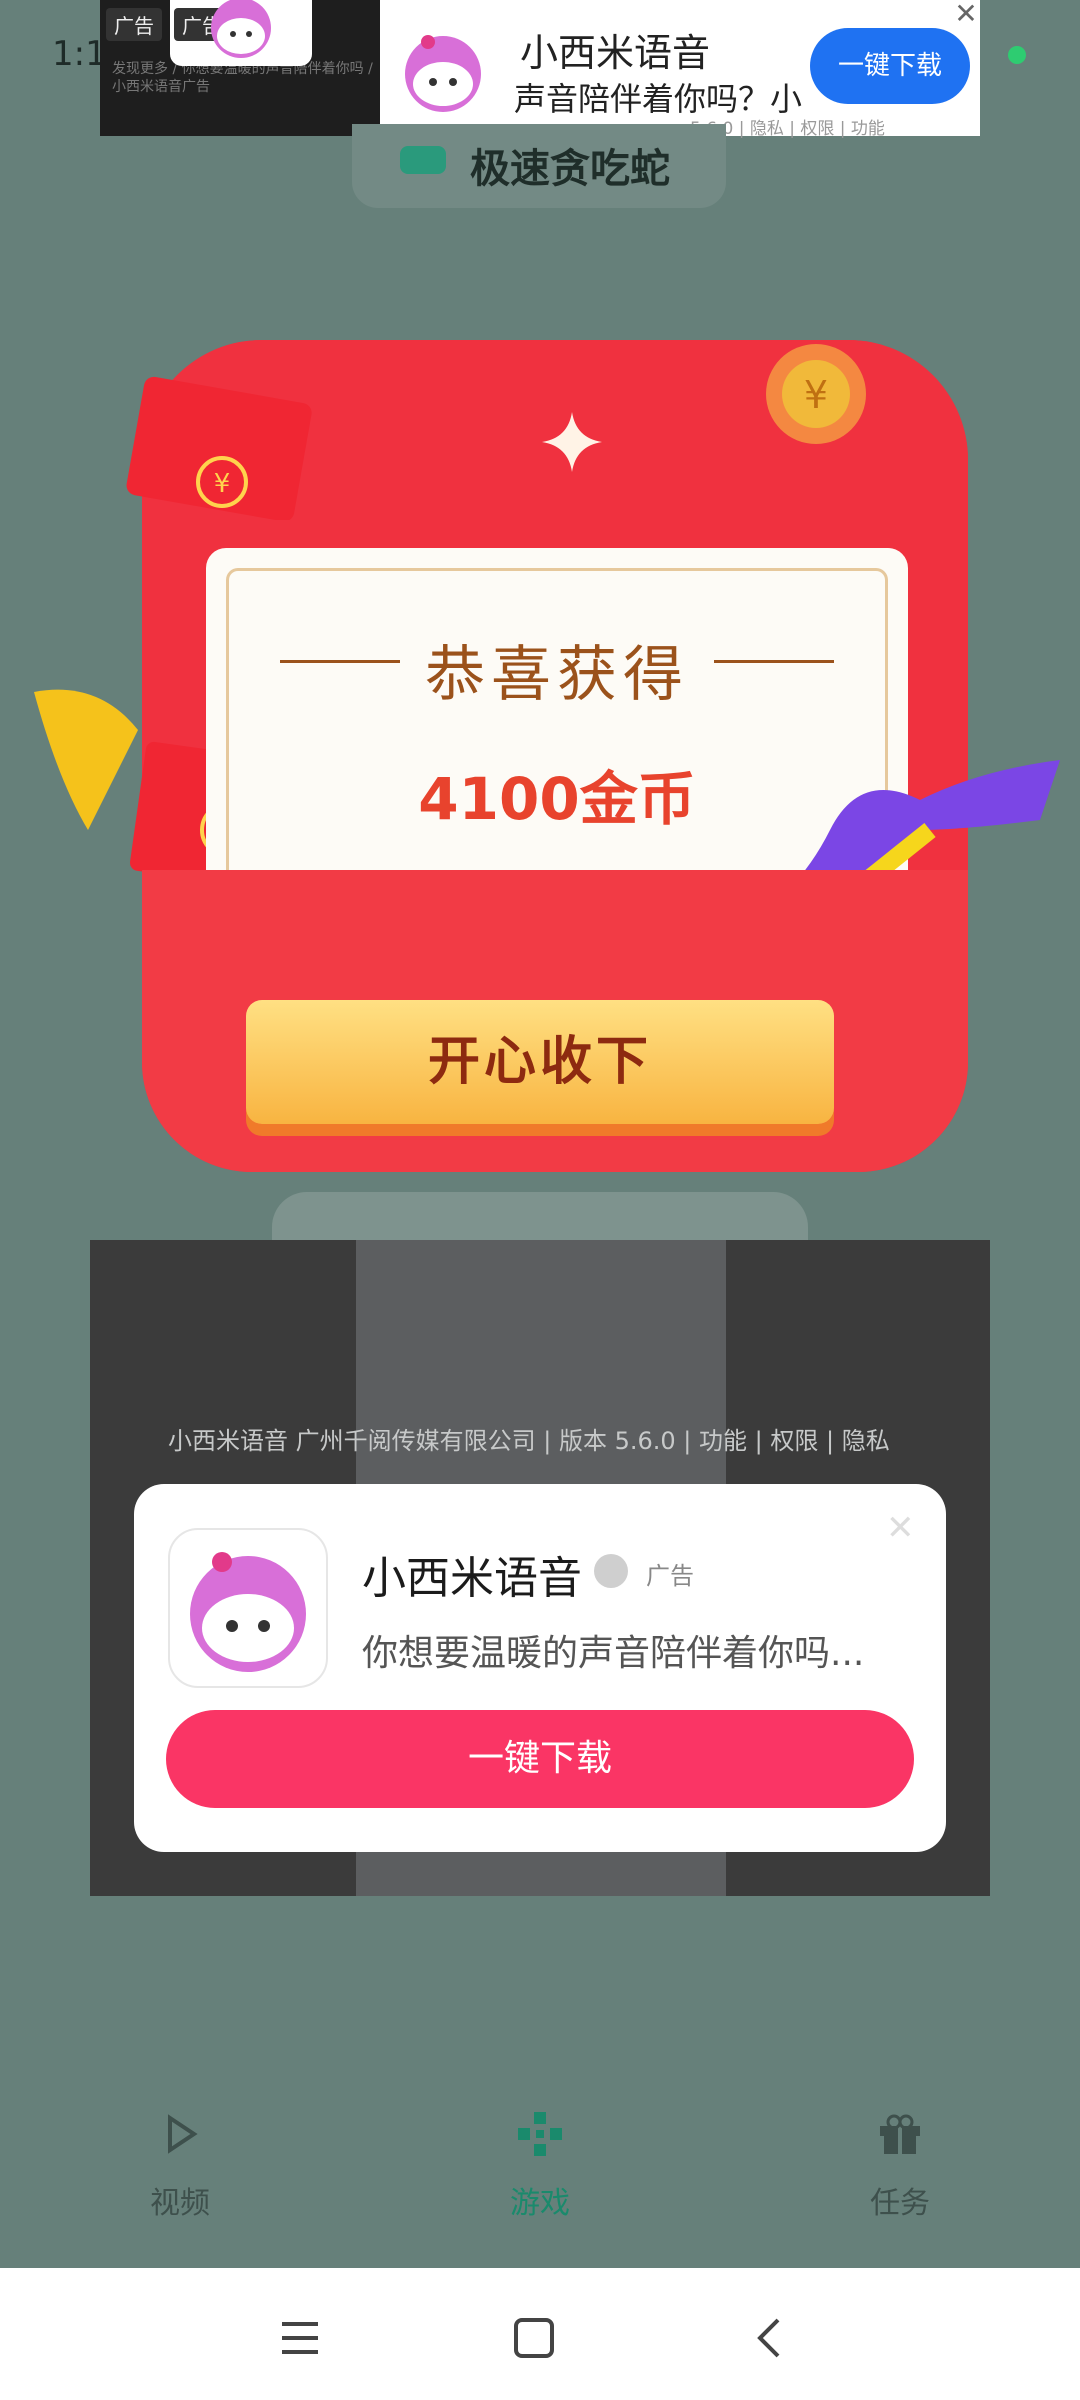 This screenshot has width=1080, height=2400. Describe the element at coordinates (611, 1571) in the screenshot. I see `verified-icon` at that location.